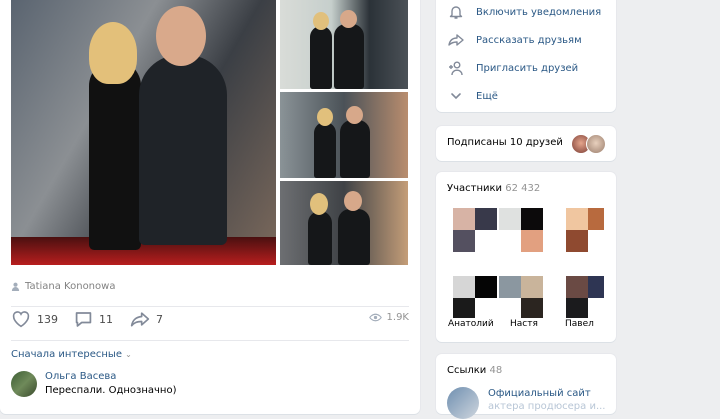 This screenshot has height=419, width=720. What do you see at coordinates (106, 319) in the screenshot?
I see `comment-count: 11` at bounding box center [106, 319].